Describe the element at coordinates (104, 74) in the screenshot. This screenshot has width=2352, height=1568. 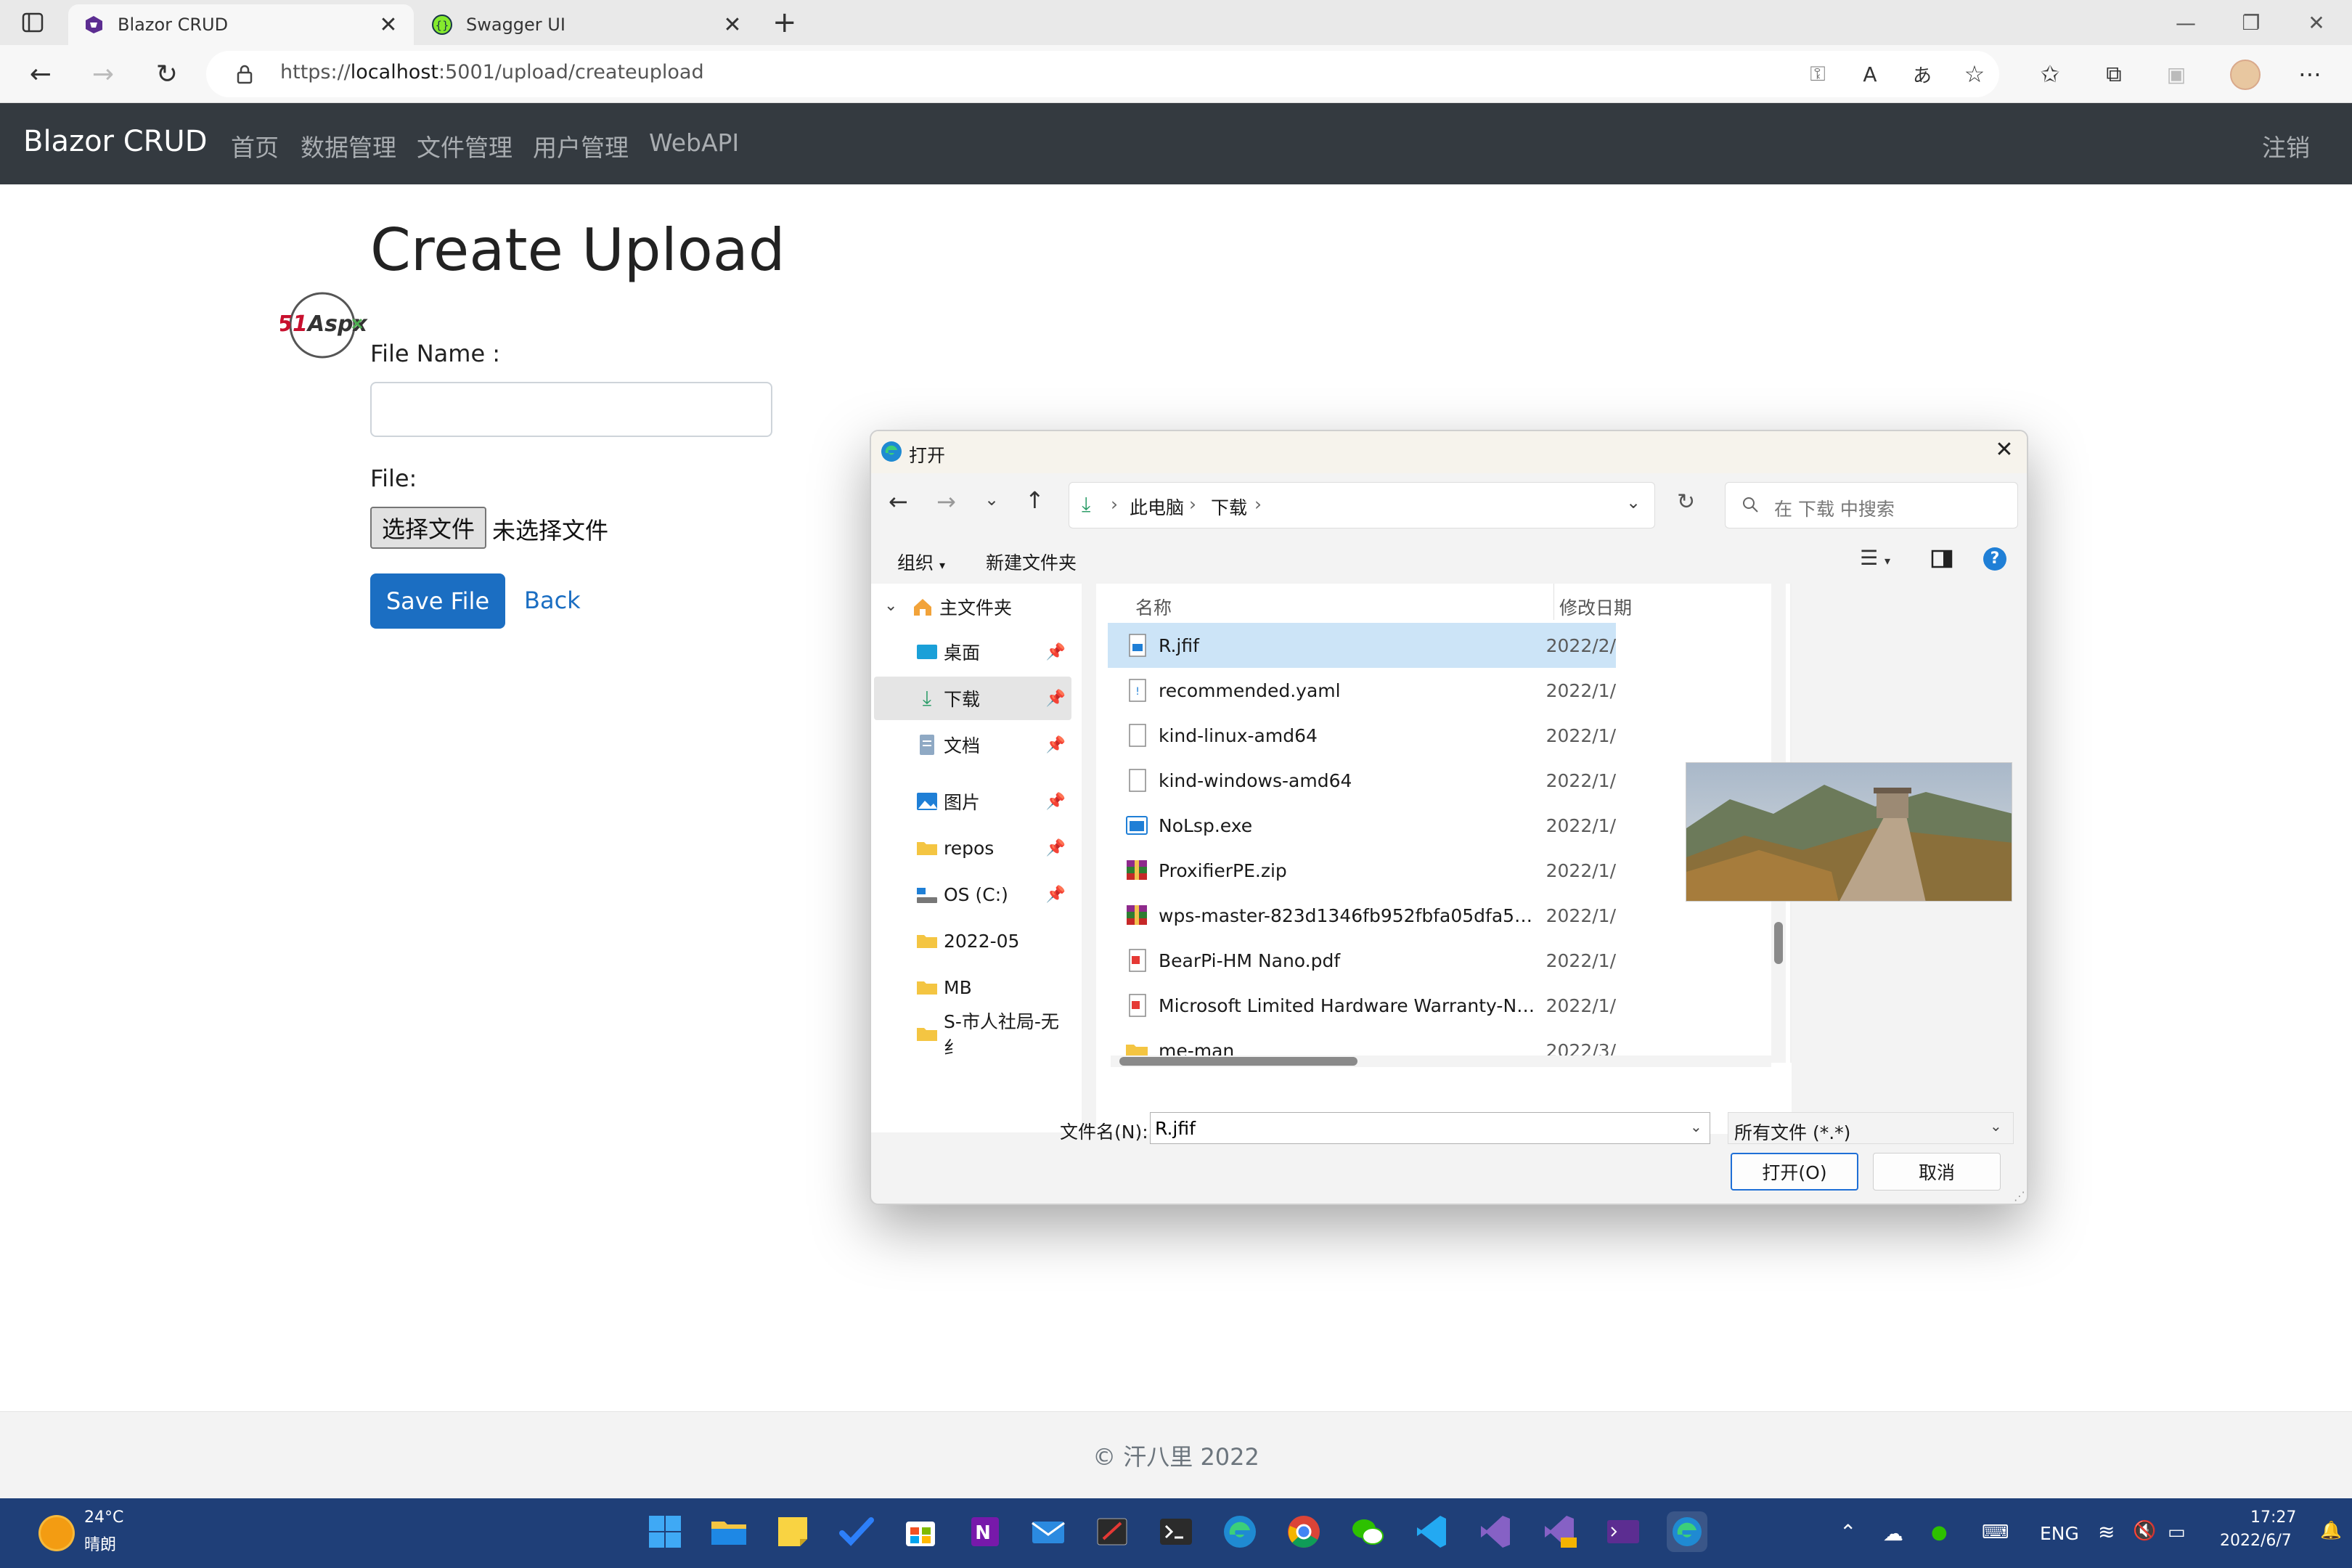
I see `forward-arrow-icon: →` at that location.